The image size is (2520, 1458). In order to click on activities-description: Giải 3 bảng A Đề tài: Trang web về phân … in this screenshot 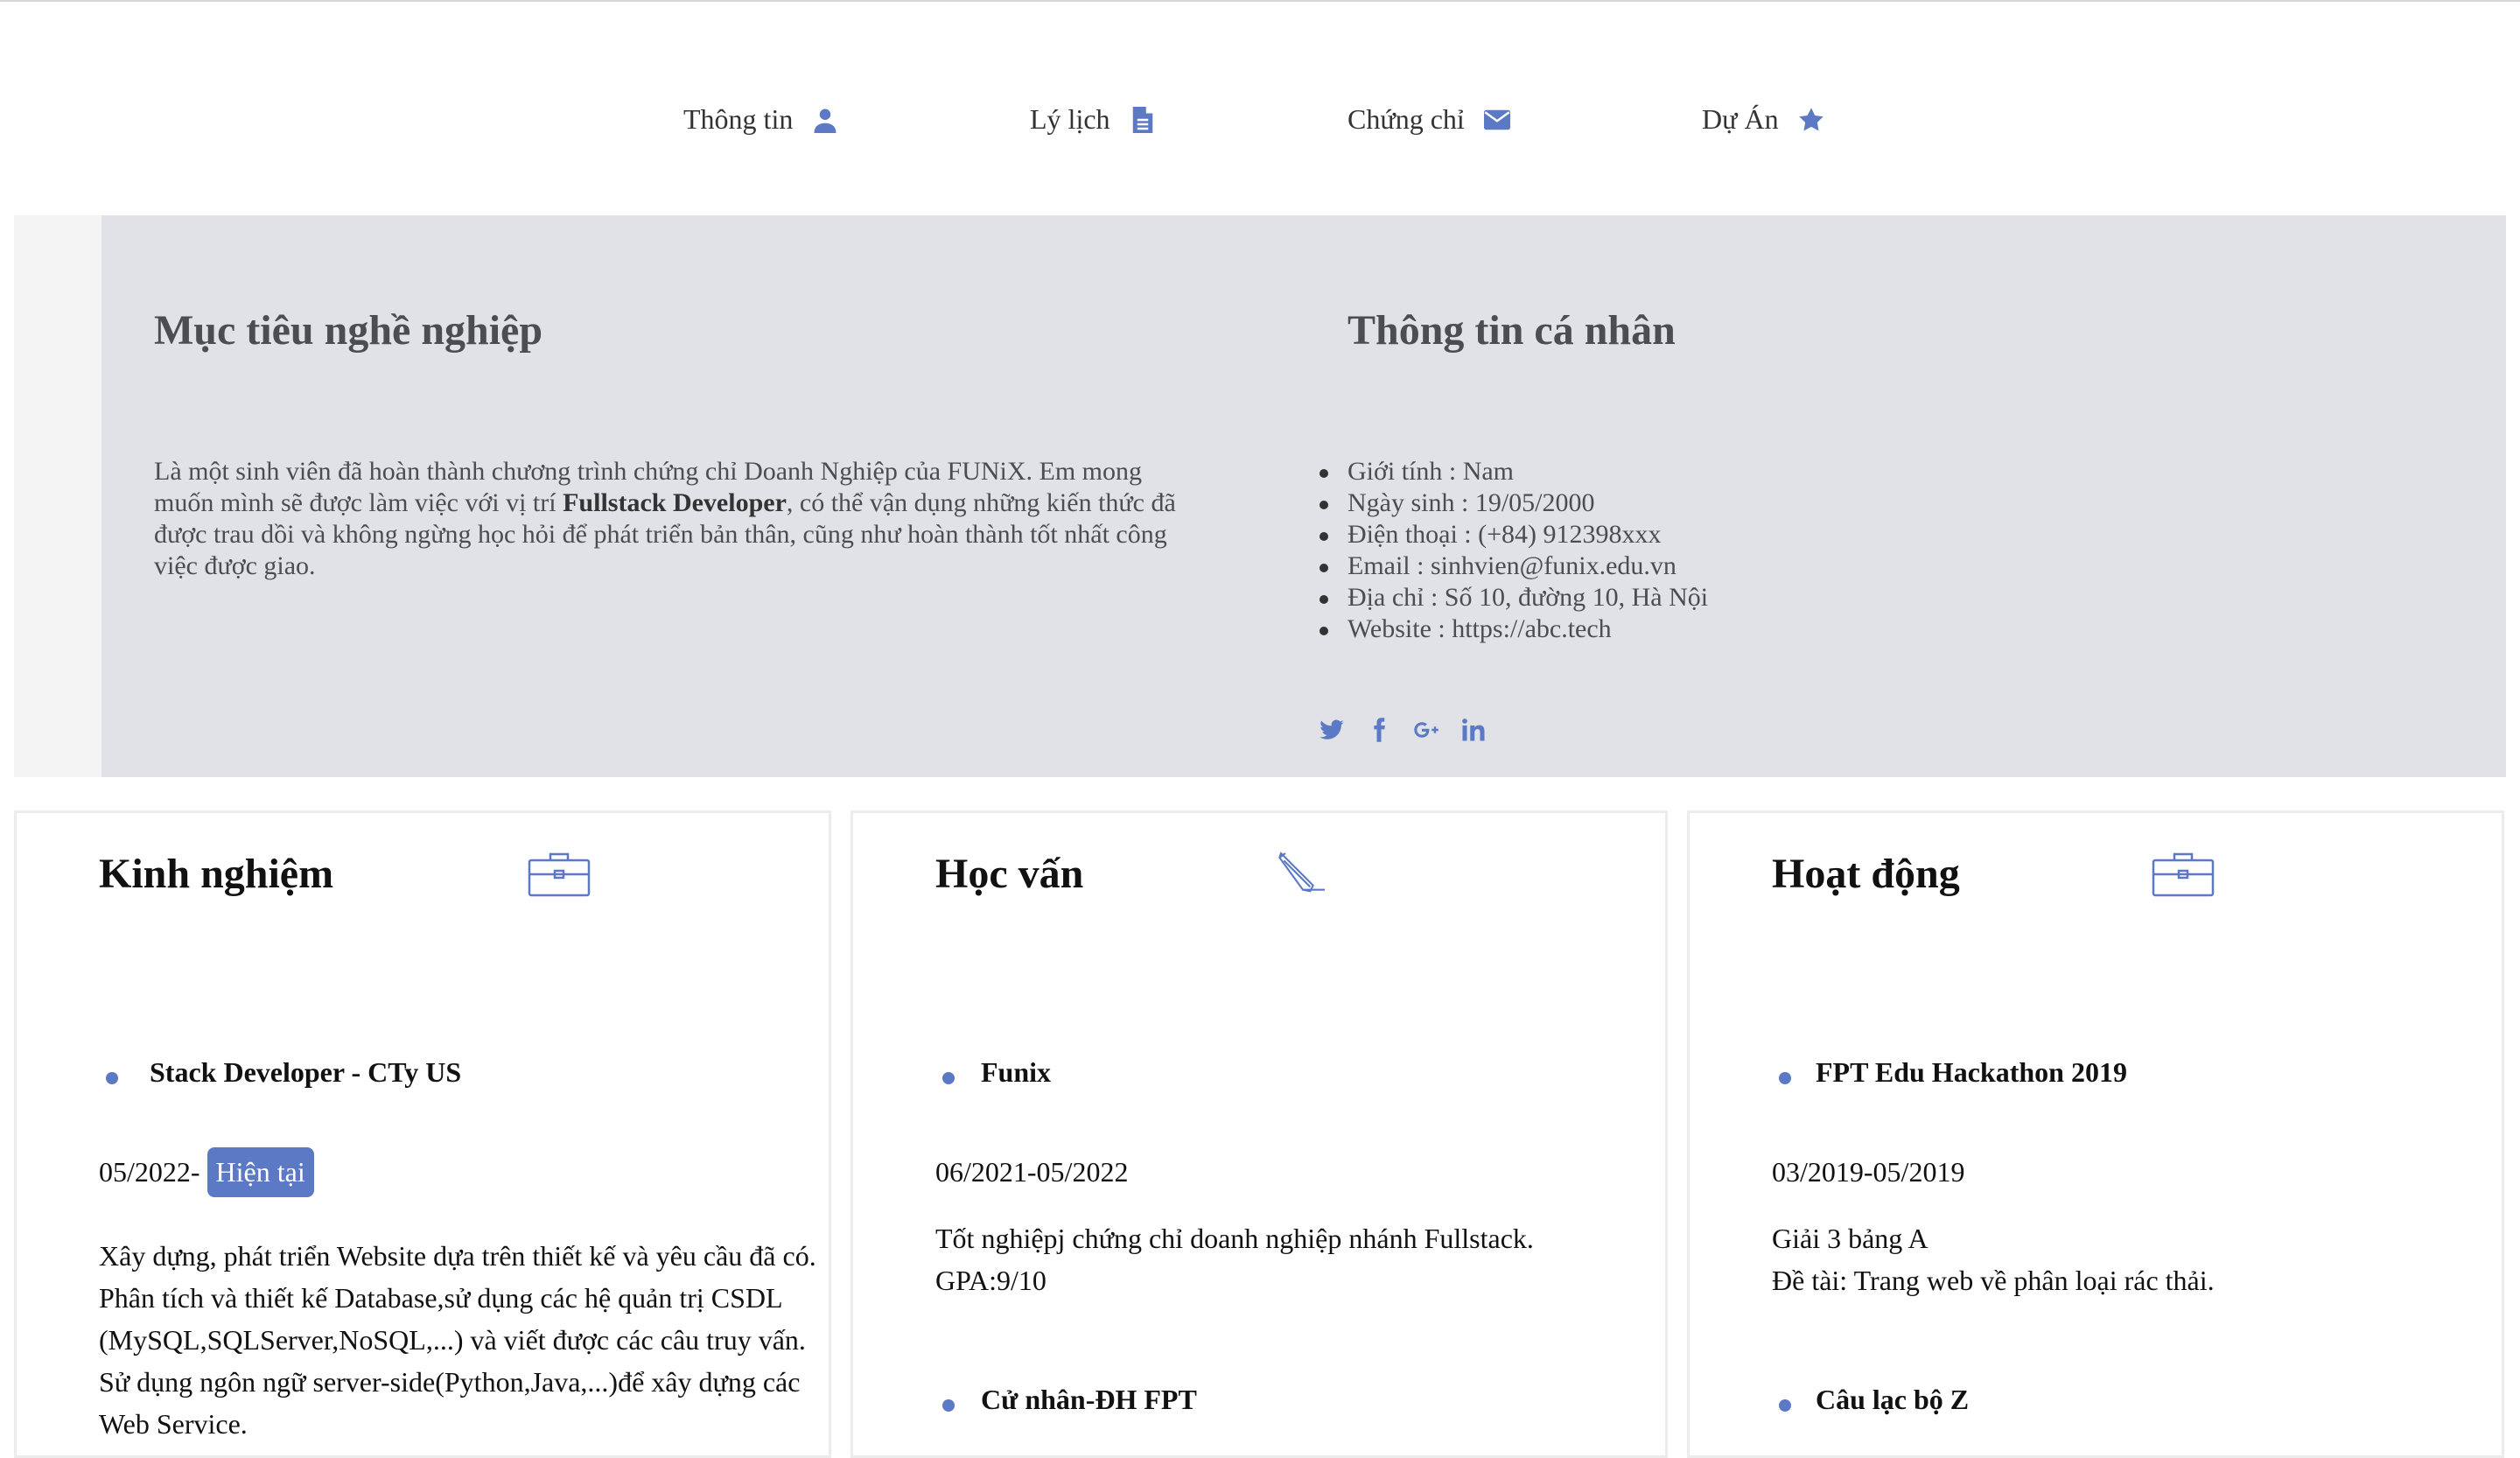, I will do `click(2135, 1259)`.